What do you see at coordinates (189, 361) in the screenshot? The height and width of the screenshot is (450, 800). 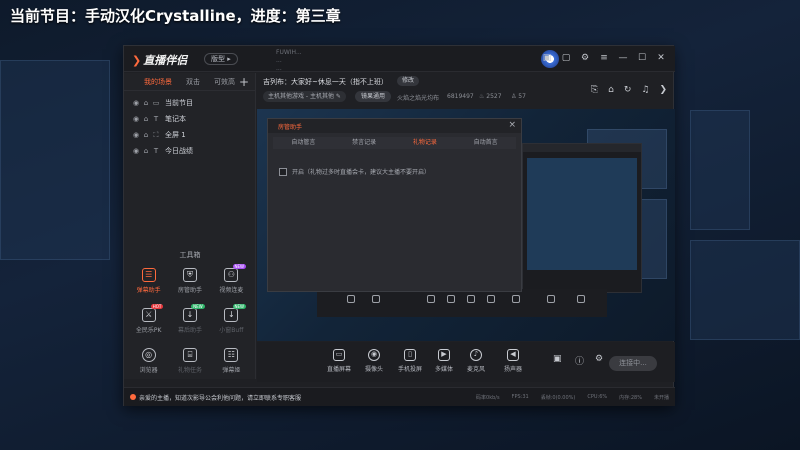 I see `tool-gift-task: ⌸ 礼物任务` at bounding box center [189, 361].